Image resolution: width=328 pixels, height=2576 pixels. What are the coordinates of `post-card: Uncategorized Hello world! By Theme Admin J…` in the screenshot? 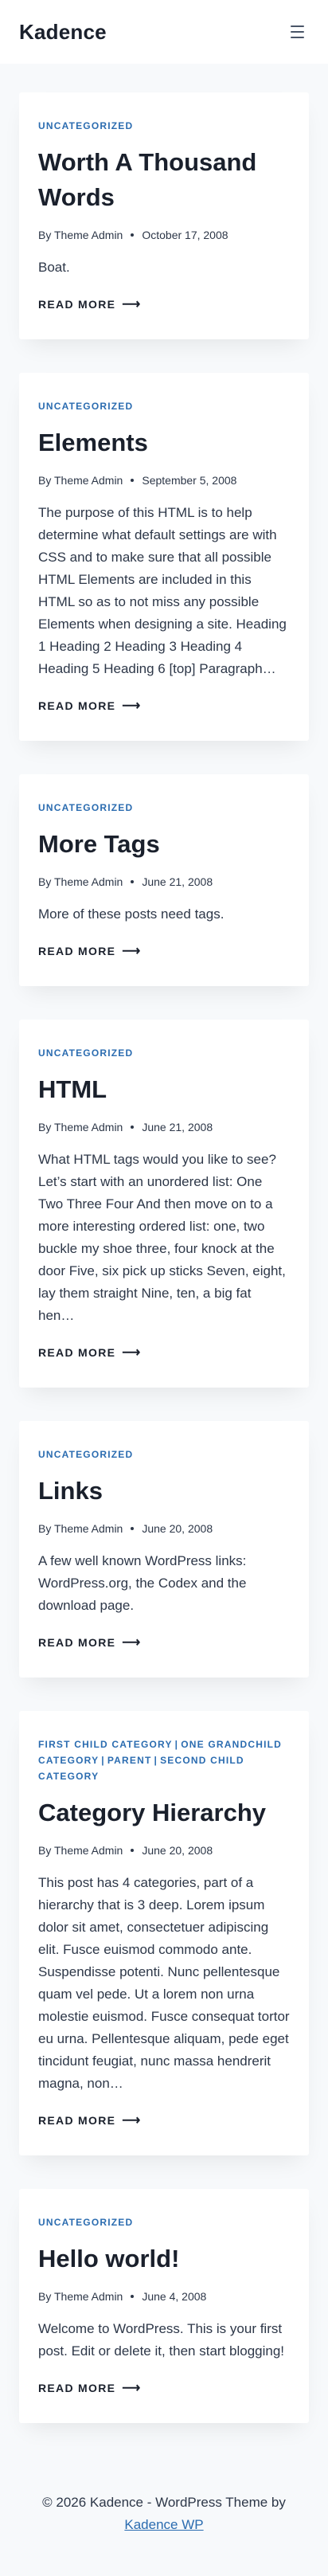 It's located at (164, 2306).